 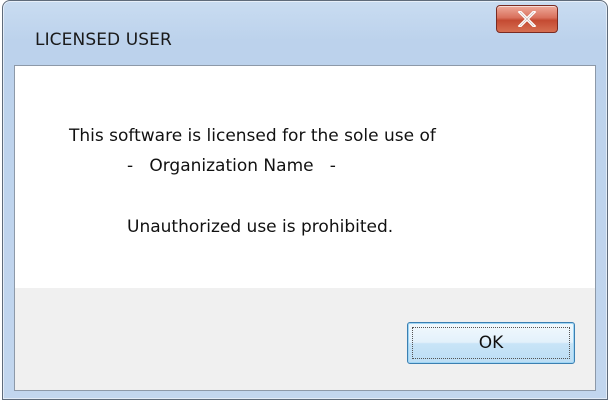 I want to click on close-x-icon, so click(x=527, y=19).